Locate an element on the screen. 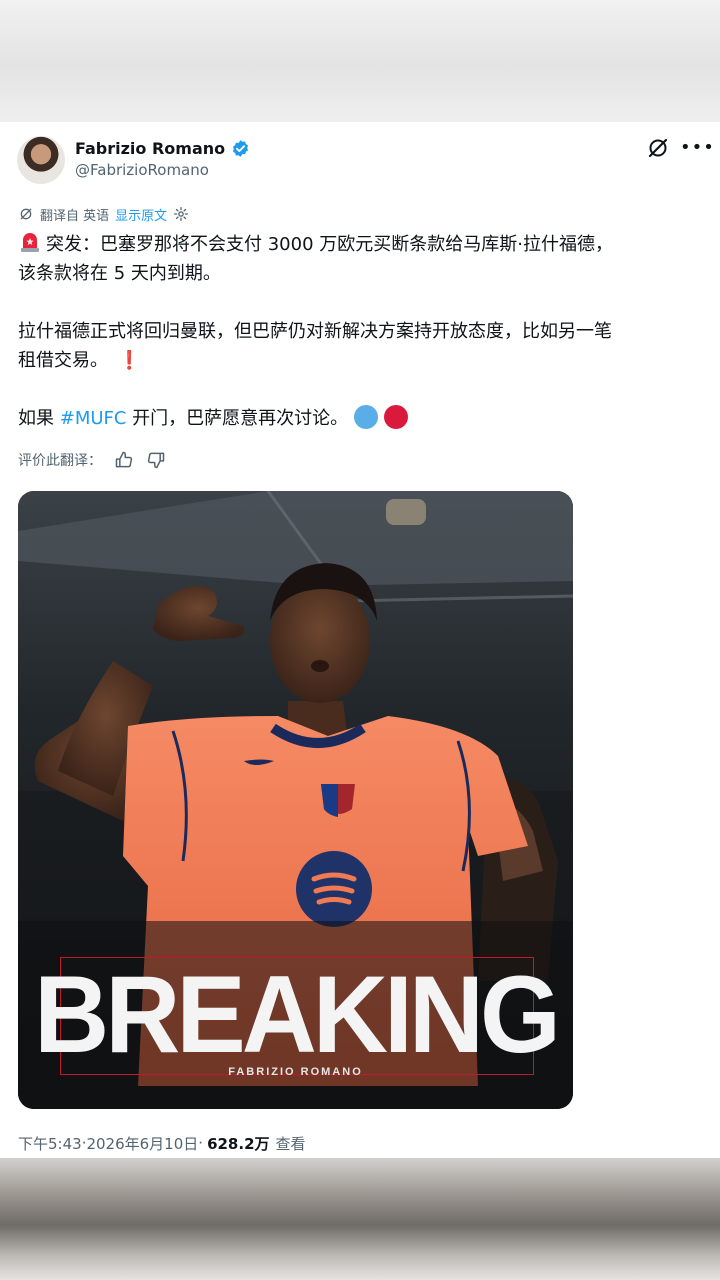 Image resolution: width=720 pixels, height=1280 pixels. media-headline: BREAKING is located at coordinates (297, 1015).